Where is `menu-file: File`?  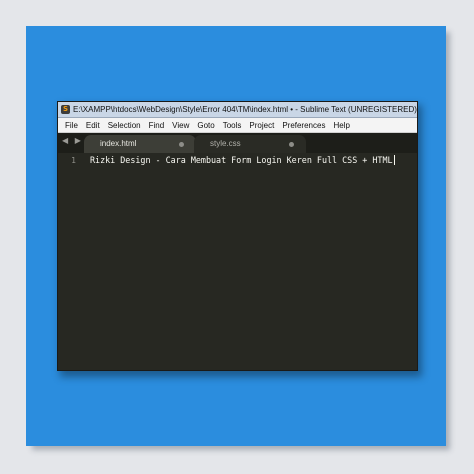
menu-file: File is located at coordinates (71, 125).